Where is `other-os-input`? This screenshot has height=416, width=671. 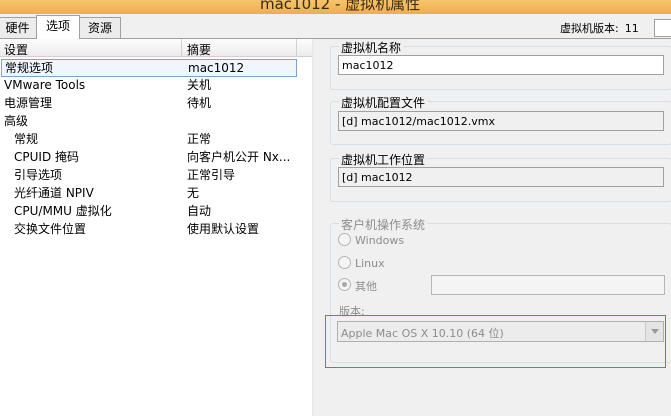 other-os-input is located at coordinates (548, 285).